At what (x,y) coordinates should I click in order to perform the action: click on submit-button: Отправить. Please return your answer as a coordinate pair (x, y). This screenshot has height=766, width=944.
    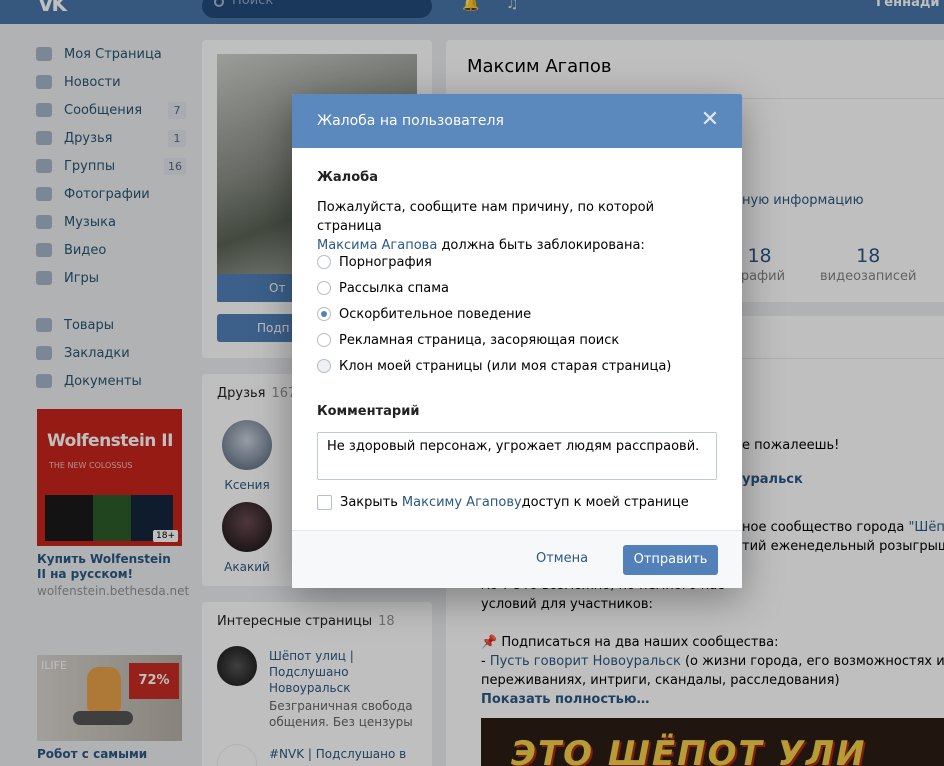
    Looking at the image, I should click on (670, 560).